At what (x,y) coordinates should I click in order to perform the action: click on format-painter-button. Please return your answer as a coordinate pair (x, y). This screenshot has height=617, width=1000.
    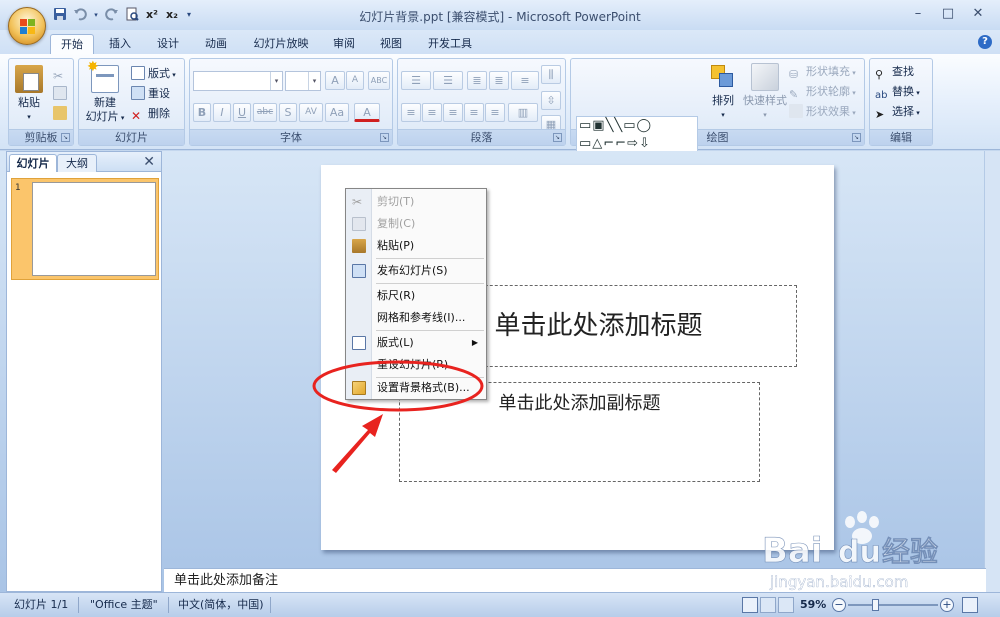
    Looking at the image, I should click on (61, 114).